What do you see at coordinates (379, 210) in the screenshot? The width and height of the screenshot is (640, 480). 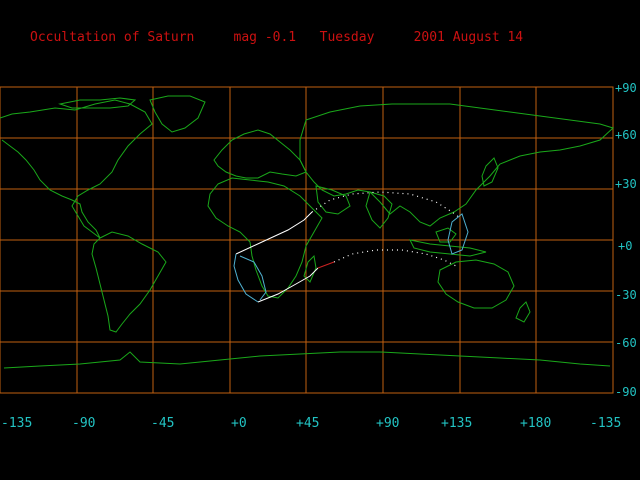 I see `coast-india` at bounding box center [379, 210].